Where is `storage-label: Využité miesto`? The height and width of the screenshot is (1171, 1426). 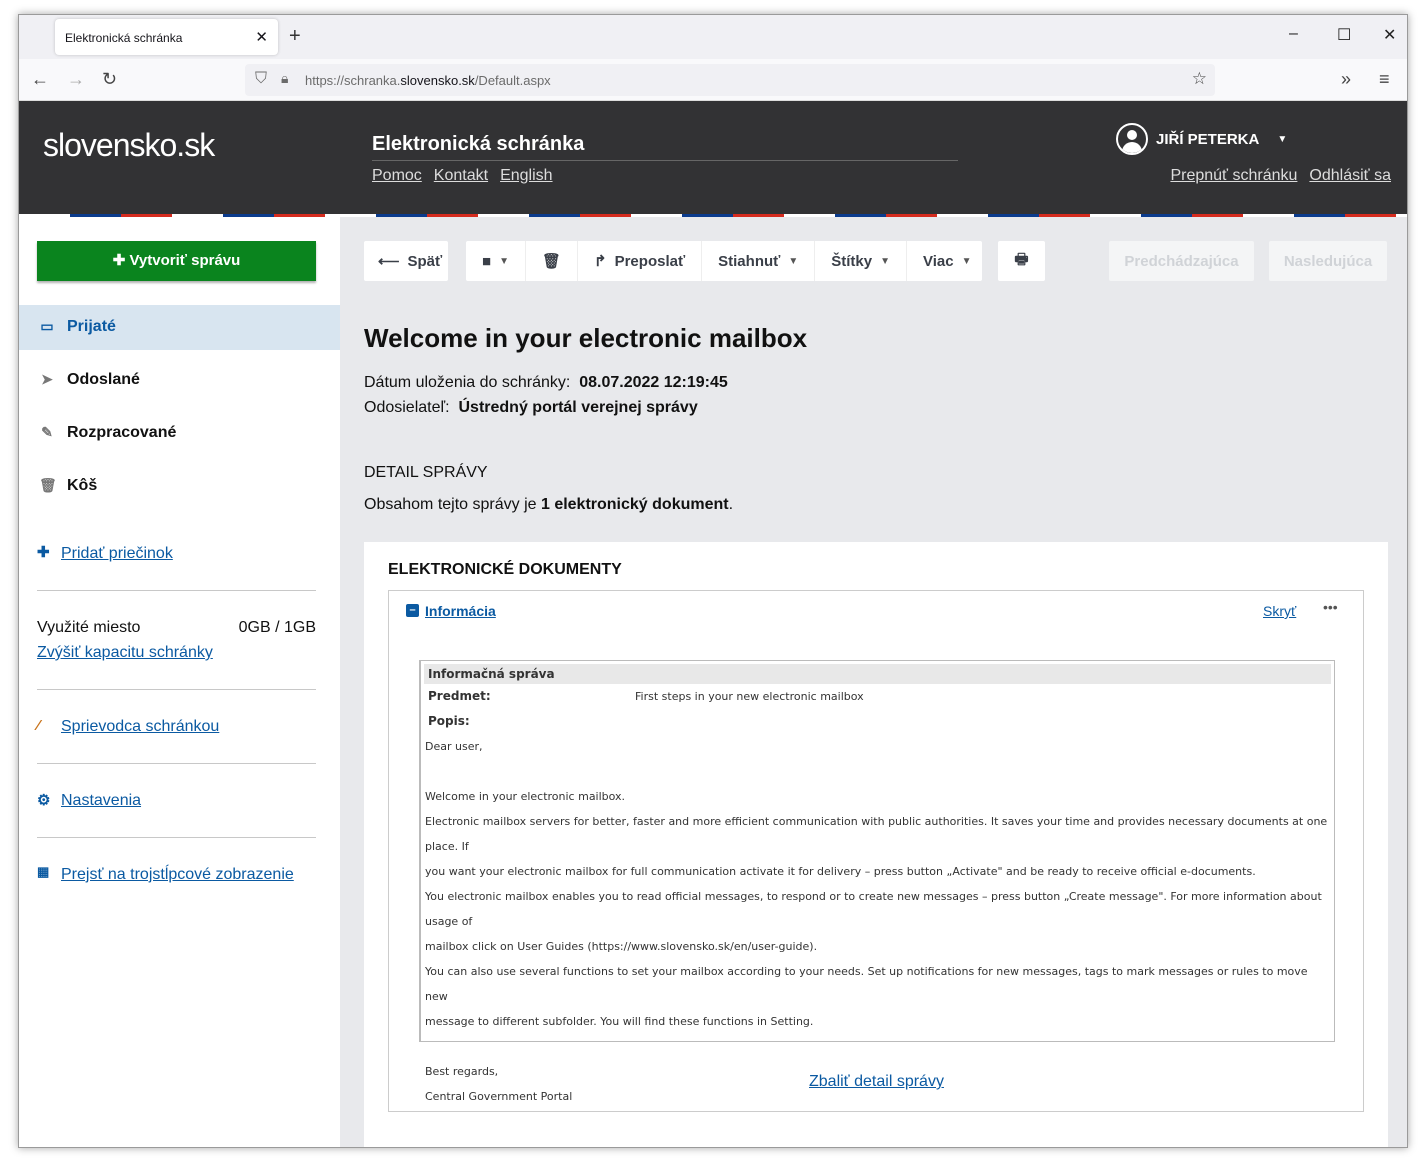 storage-label: Využité miesto is located at coordinates (89, 627).